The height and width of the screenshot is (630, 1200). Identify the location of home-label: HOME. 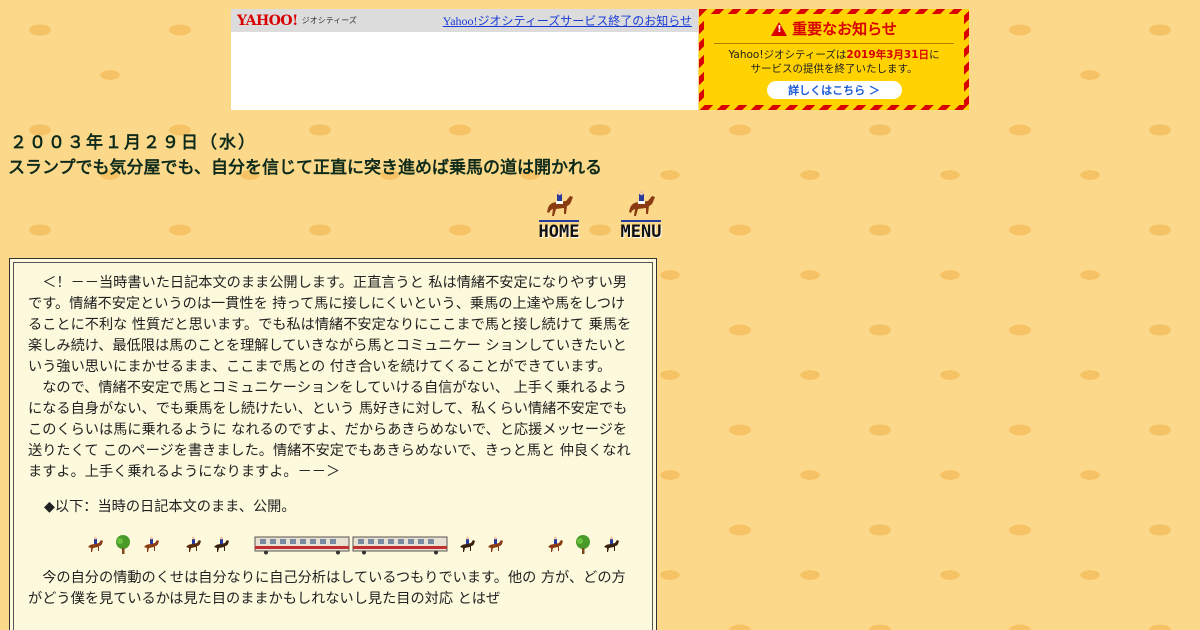
(559, 231).